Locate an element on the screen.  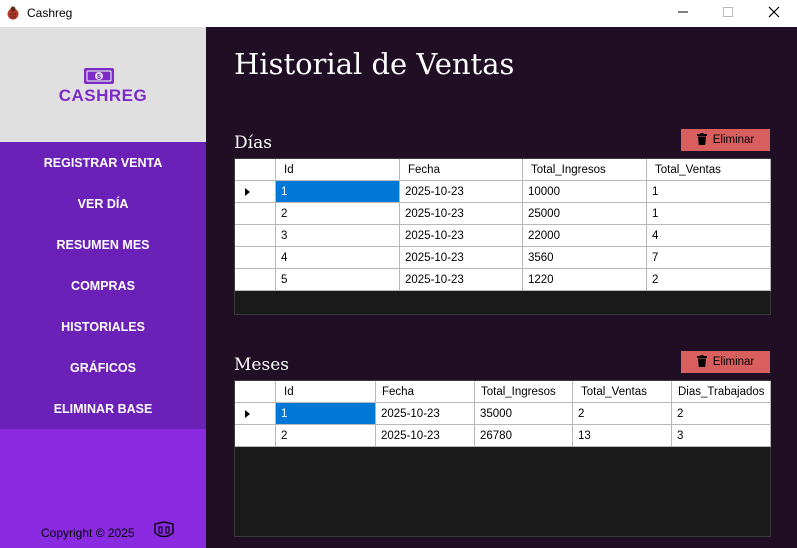
delete-months-button: Eliminar is located at coordinates (725, 362).